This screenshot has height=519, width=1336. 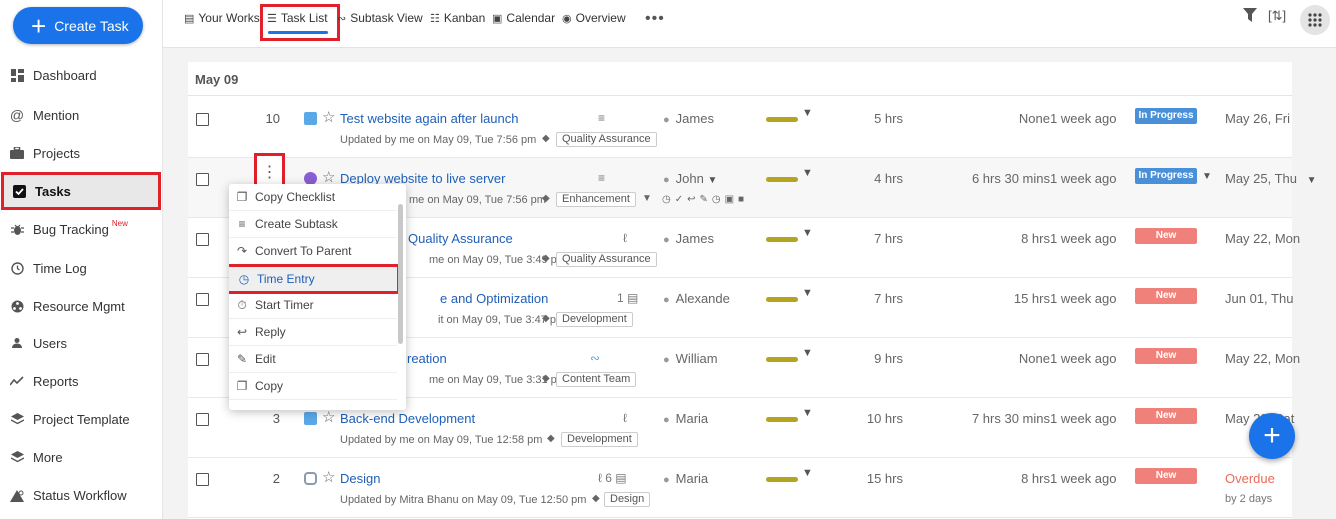 What do you see at coordinates (690, 358) in the screenshot?
I see `assignee: ● William` at bounding box center [690, 358].